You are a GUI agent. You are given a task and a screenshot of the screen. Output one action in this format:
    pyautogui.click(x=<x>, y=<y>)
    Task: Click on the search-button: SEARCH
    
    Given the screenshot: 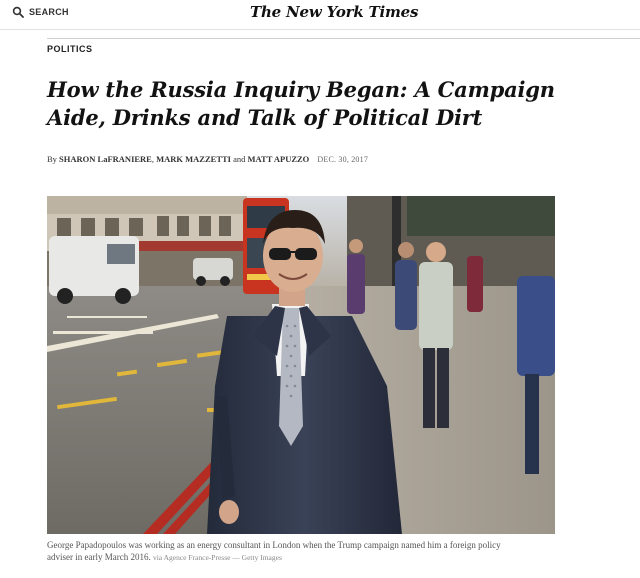 What is the action you would take?
    pyautogui.click(x=40, y=12)
    